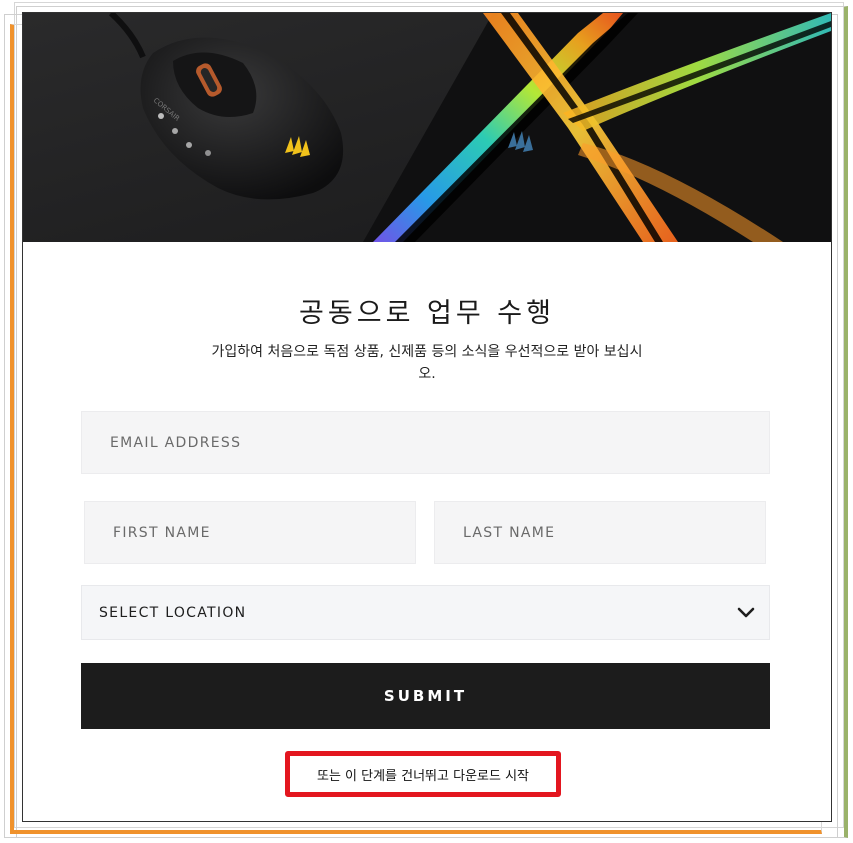 The width and height of the screenshot is (853, 843). Describe the element at coordinates (746, 613) in the screenshot. I see `chevron-down-icon` at that location.